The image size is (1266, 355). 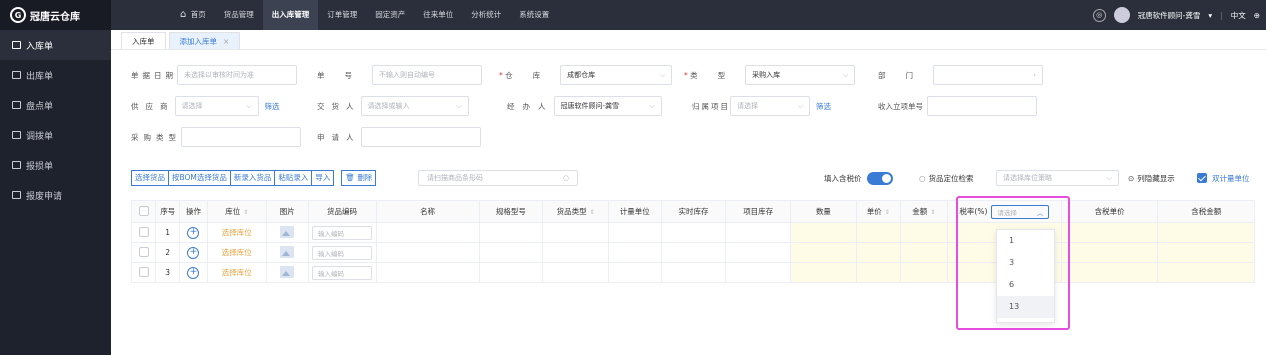 What do you see at coordinates (438, 15) in the screenshot?
I see `nav-partners: 往来单位` at bounding box center [438, 15].